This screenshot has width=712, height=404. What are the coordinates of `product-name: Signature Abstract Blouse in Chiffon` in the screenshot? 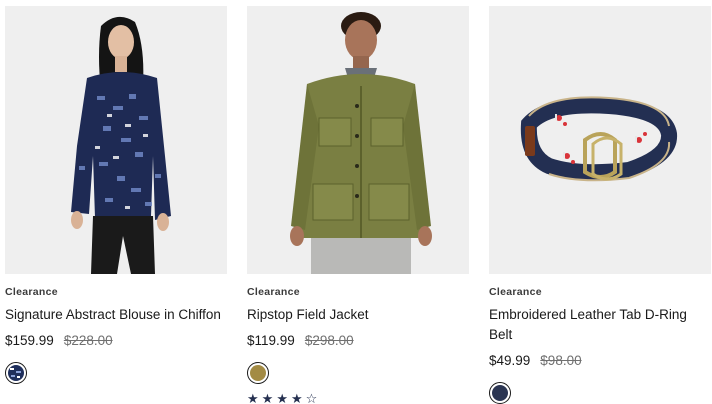 It's located at (116, 315).